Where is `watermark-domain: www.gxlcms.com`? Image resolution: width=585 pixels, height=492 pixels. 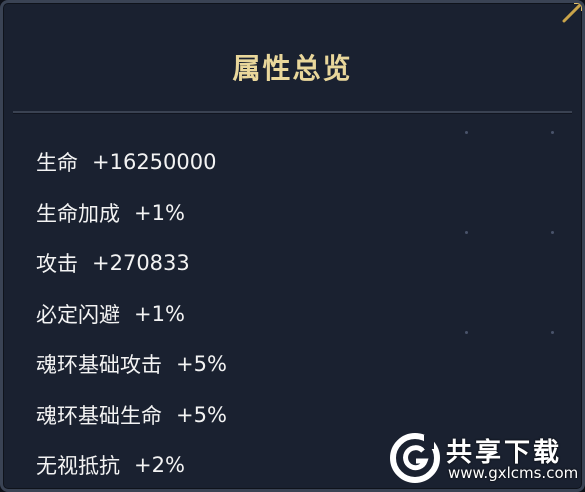
watermark-domain: www.gxlcms.com is located at coordinates (513, 473).